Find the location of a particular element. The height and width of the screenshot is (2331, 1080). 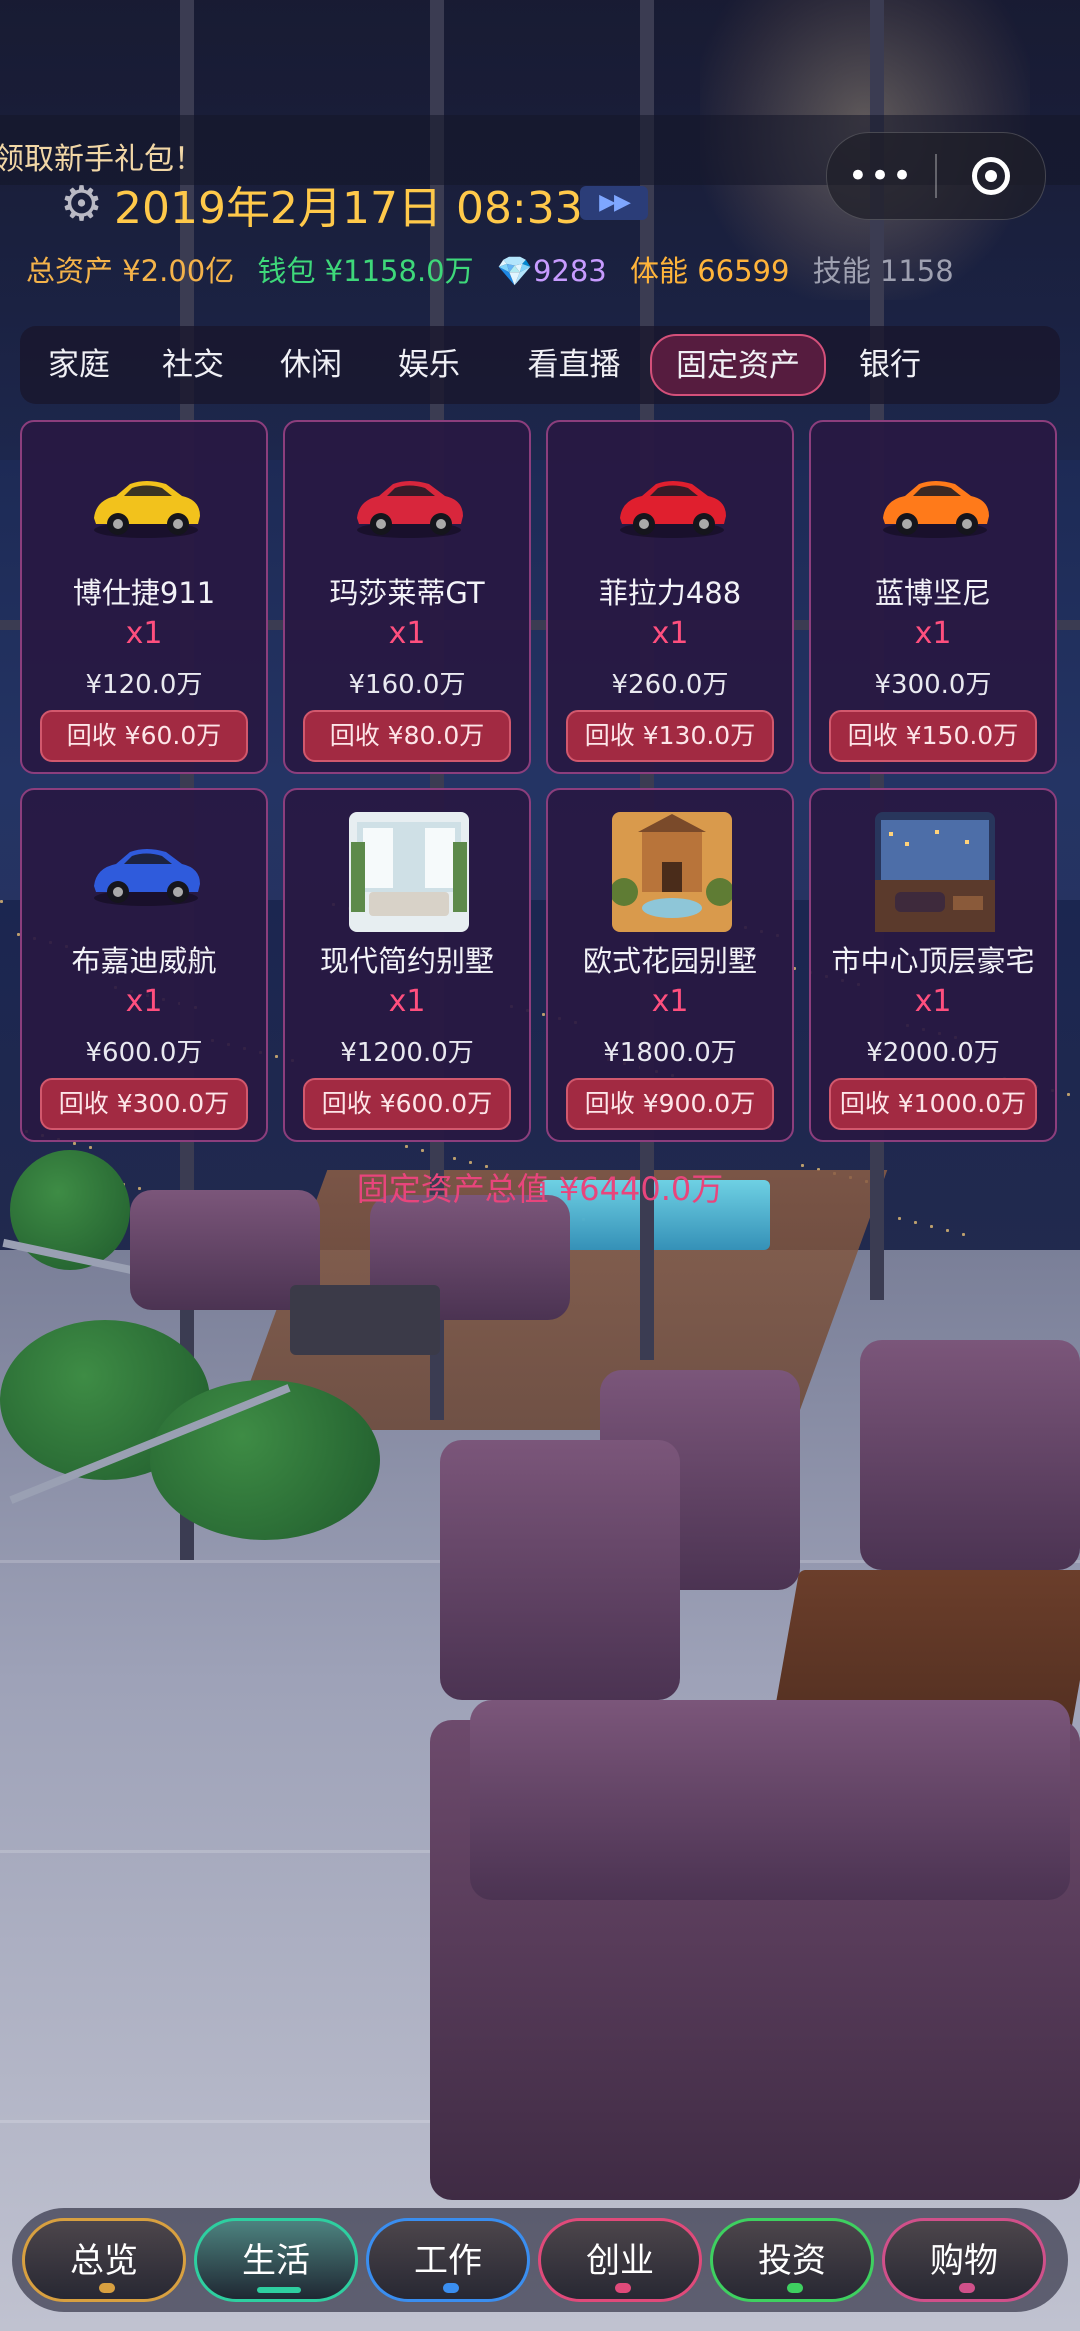

red-supercar-icon is located at coordinates (672, 499).